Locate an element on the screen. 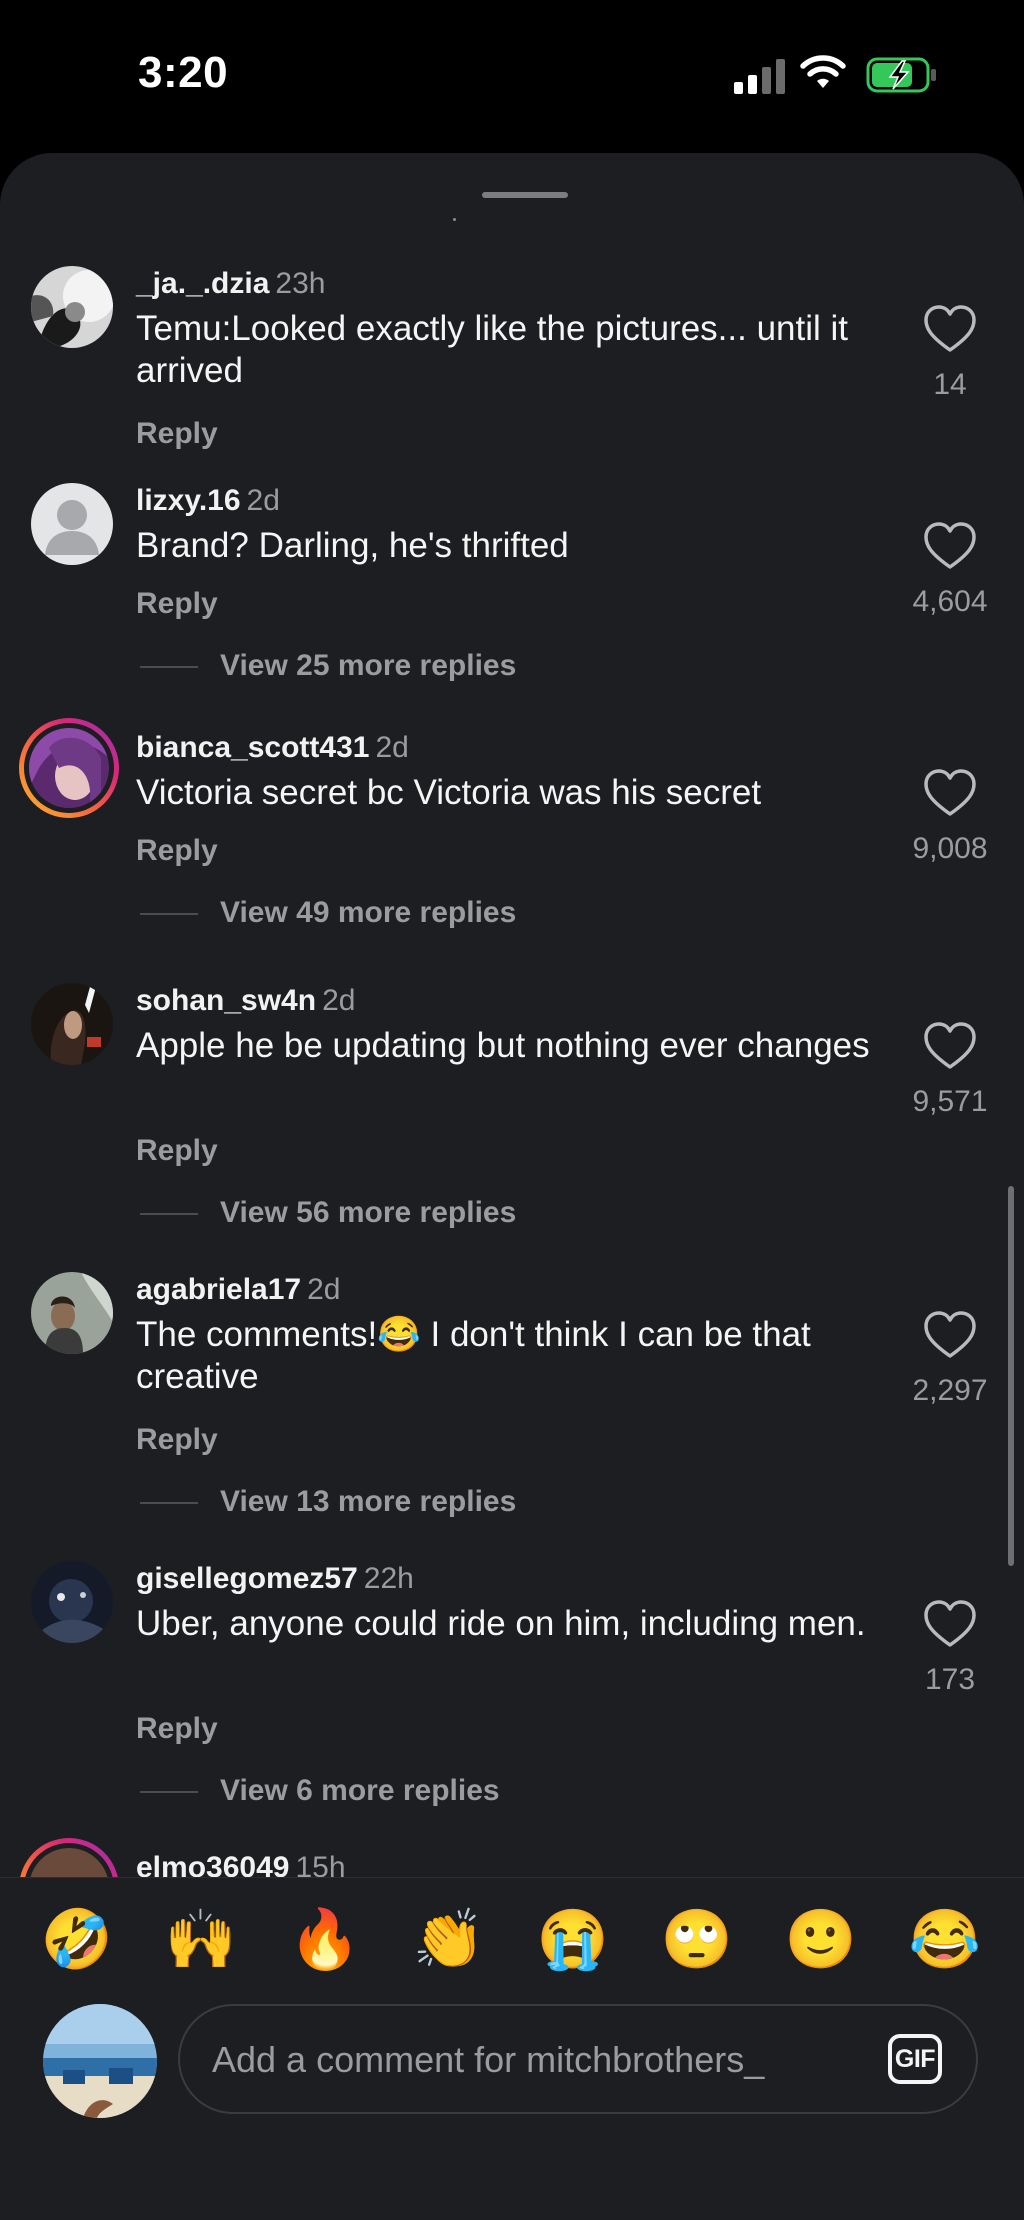 The width and height of the screenshot is (1024, 2220). like-count: 14 is located at coordinates (950, 384).